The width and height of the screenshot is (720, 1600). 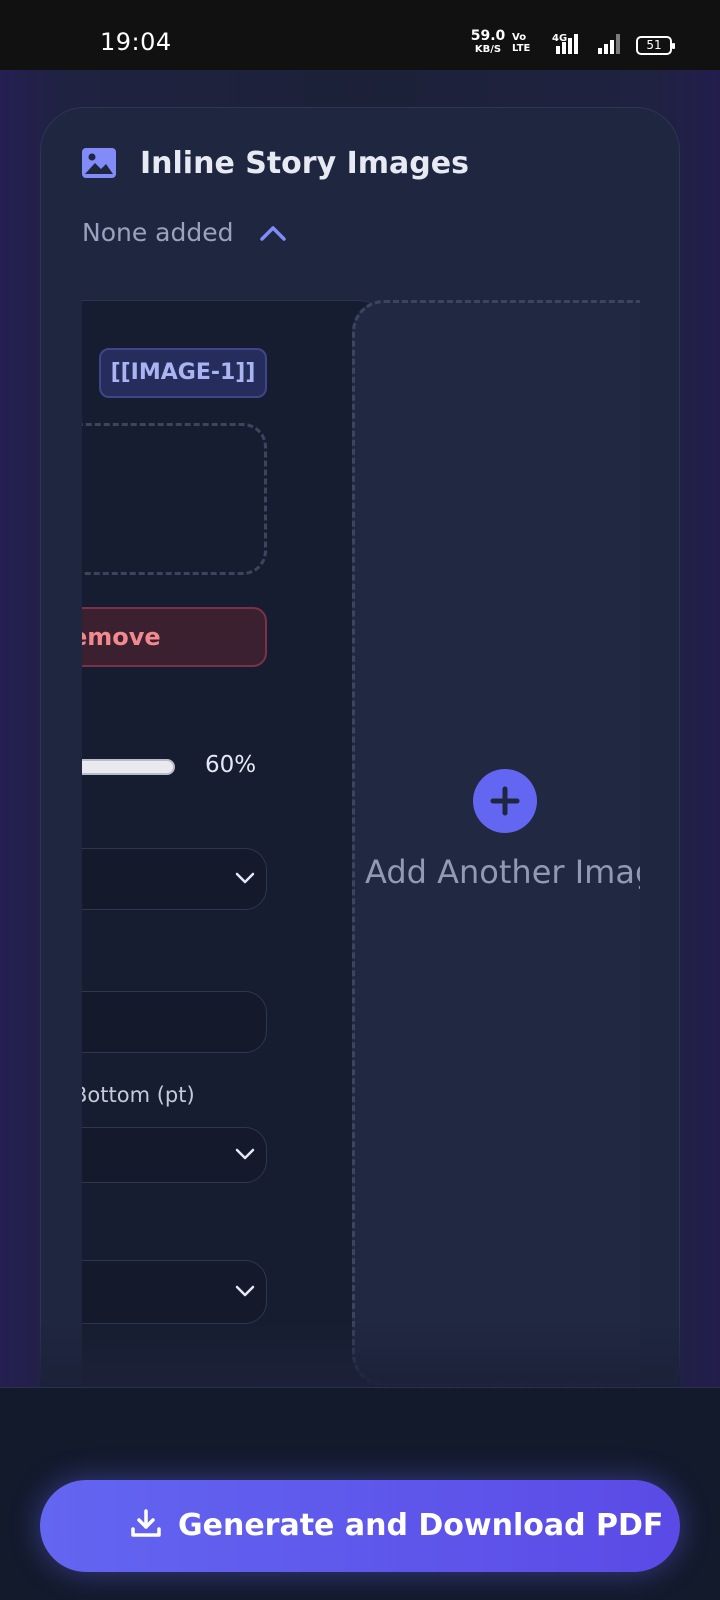 I want to click on network-speed: 59.0 KB/S, so click(x=488, y=42).